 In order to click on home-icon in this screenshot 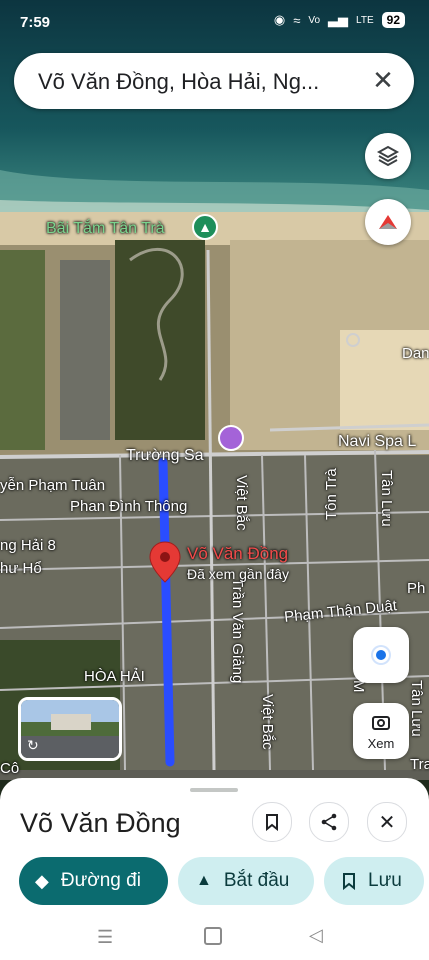, I will do `click(213, 936)`.